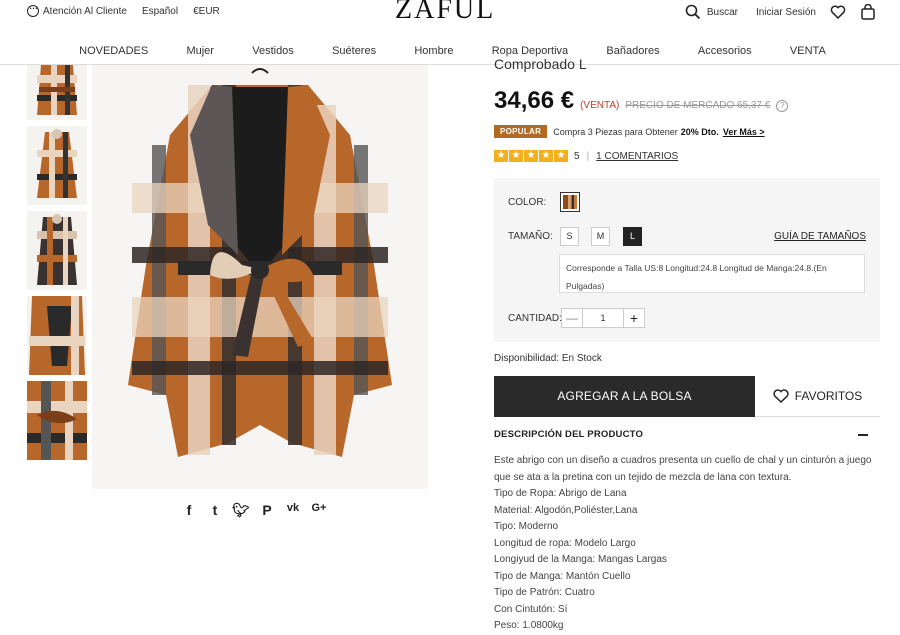 The height and width of the screenshot is (635, 900). I want to click on zaful-logo: ZAFUL, so click(445, 13).